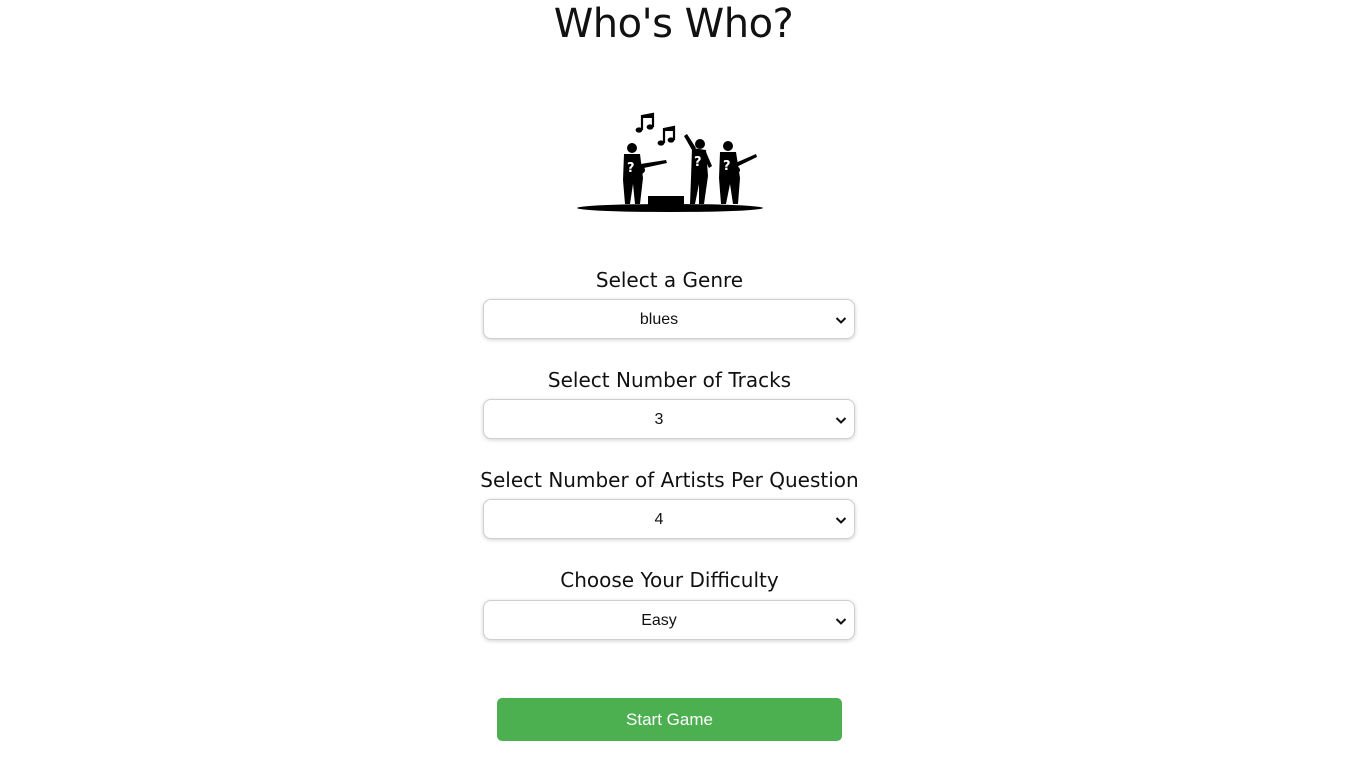  I want to click on genre-select: blues, so click(669, 319).